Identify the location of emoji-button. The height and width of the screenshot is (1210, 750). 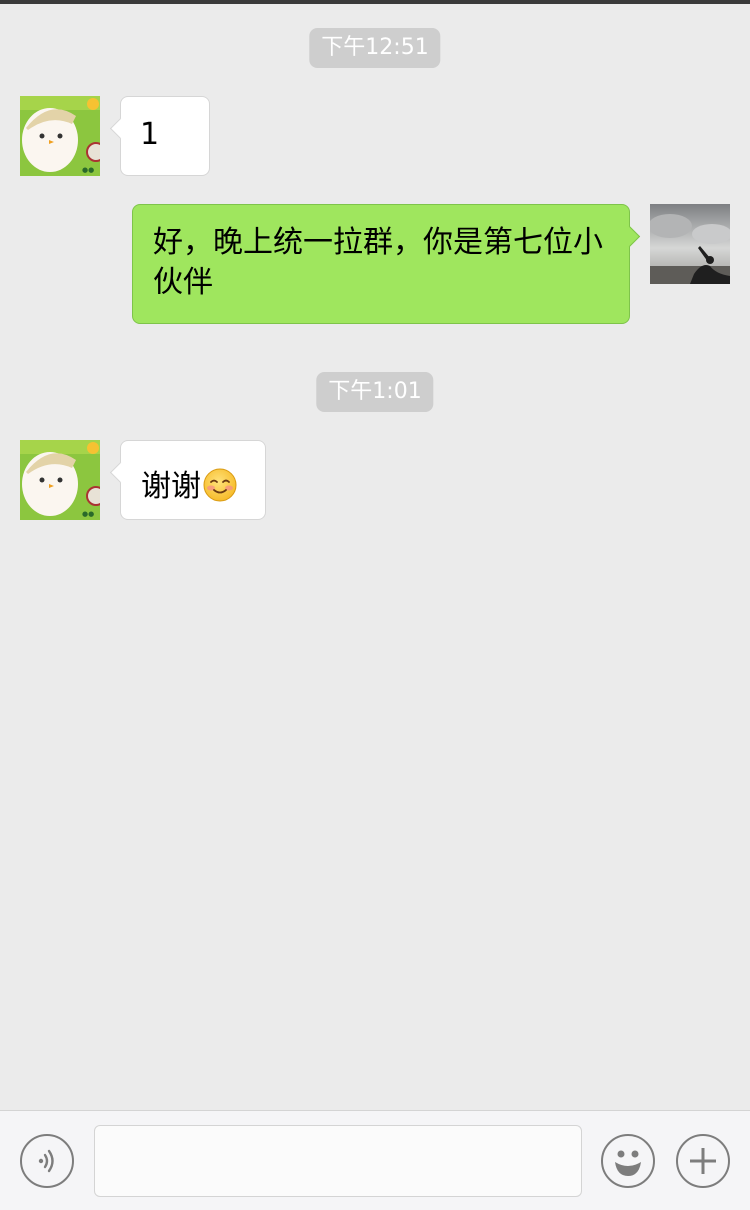
(628, 1161).